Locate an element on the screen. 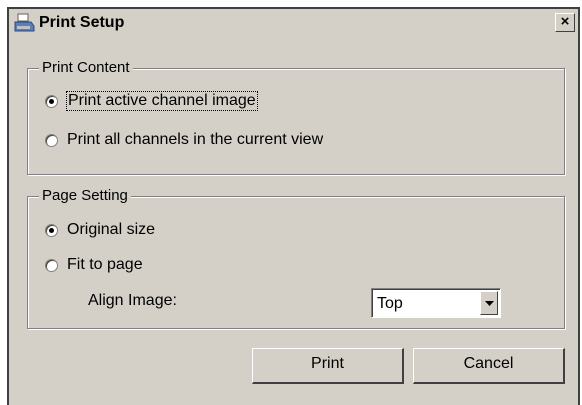 This screenshot has width=582, height=405. radio-original-size: Original size is located at coordinates (100, 230).